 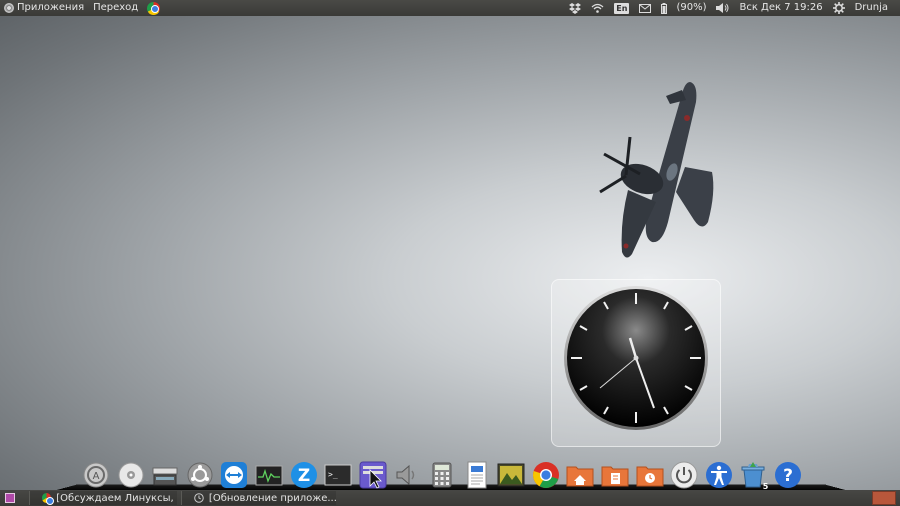 I want to click on airplane-wallpaper-image, so click(x=656, y=170).